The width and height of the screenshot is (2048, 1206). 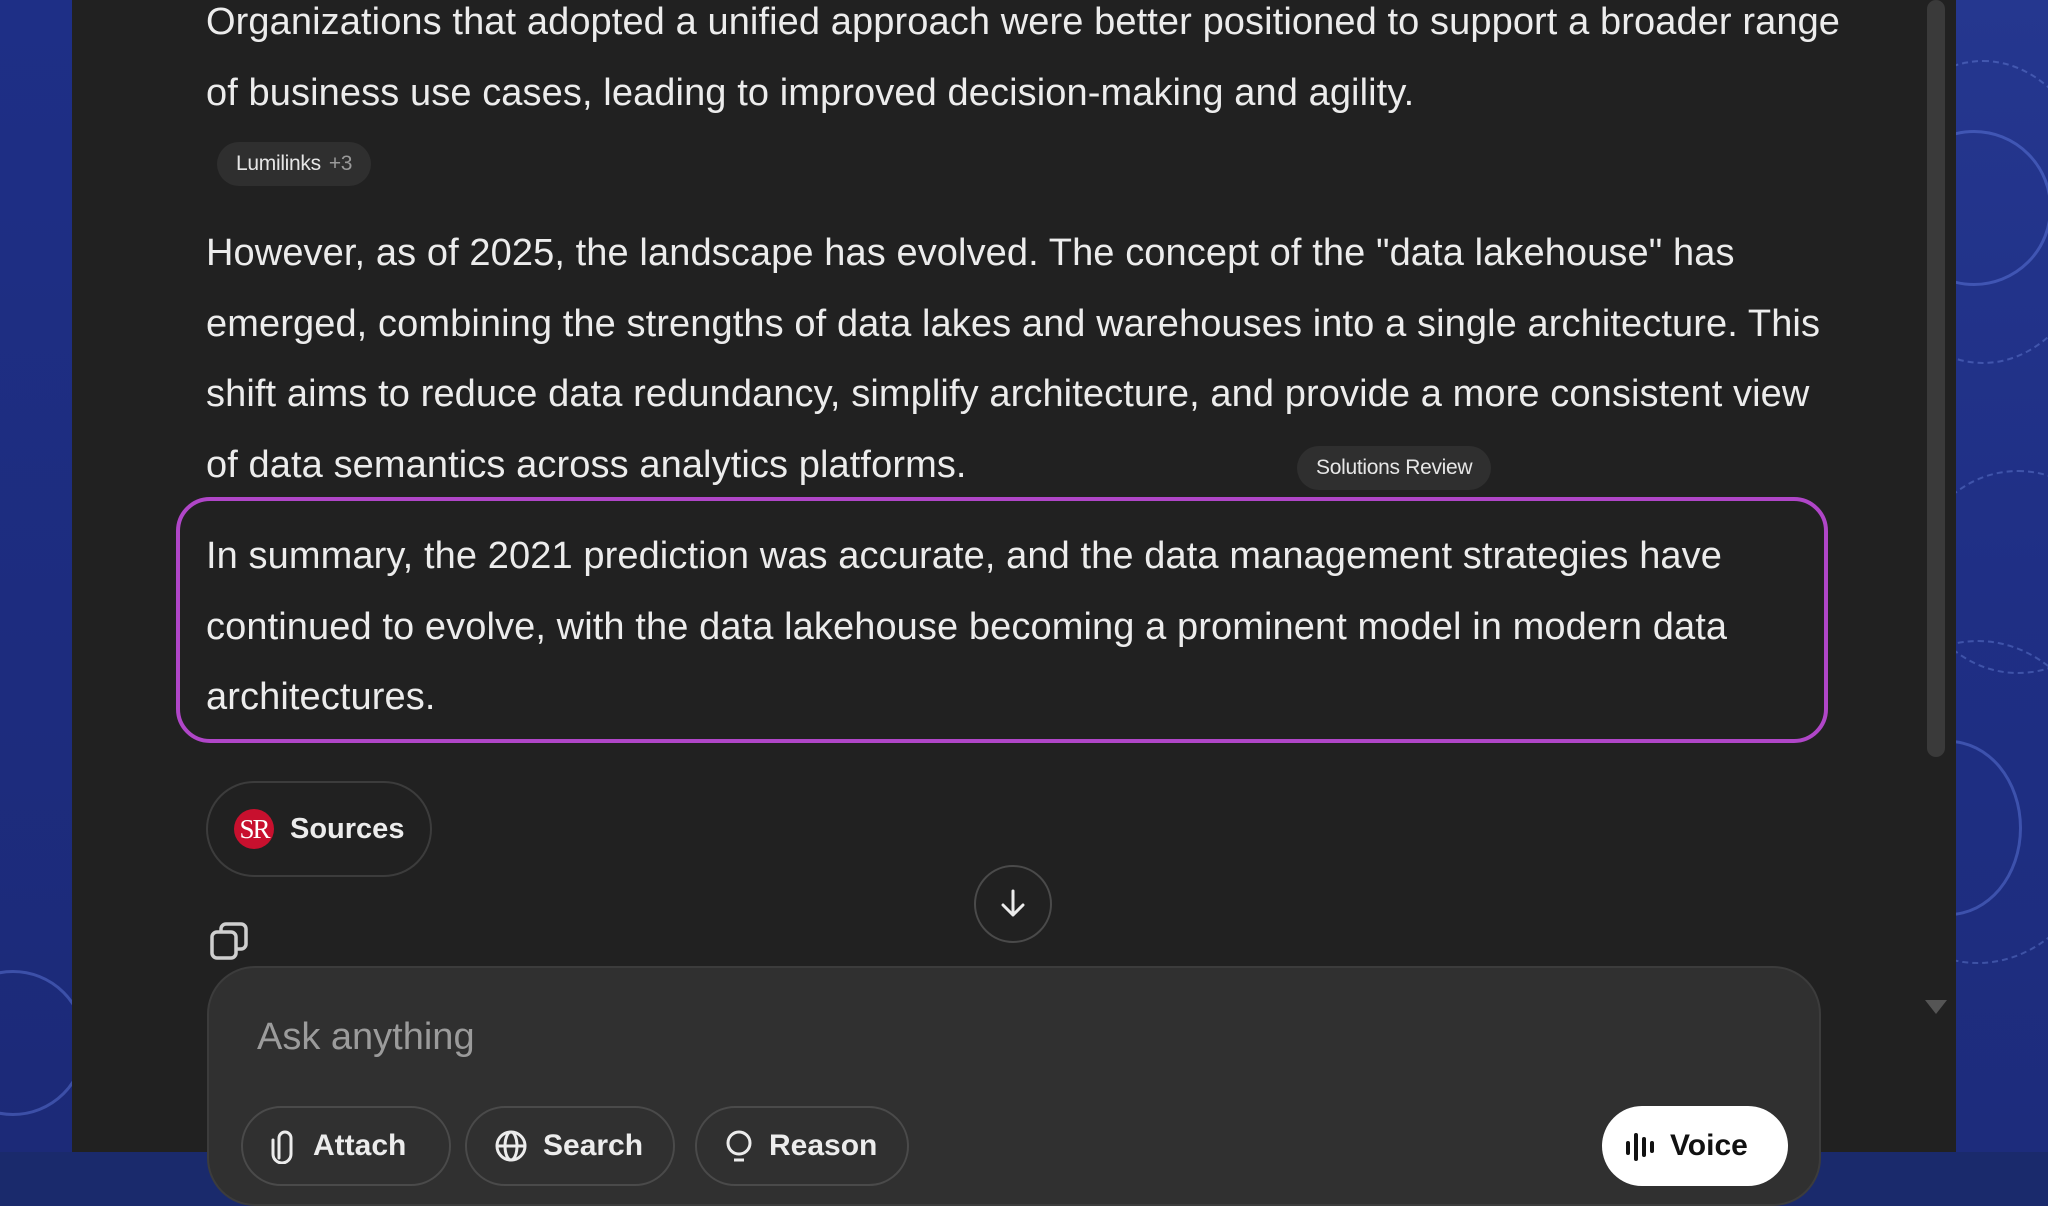 I want to click on scrollbar-down-arrow, so click(x=1936, y=1007).